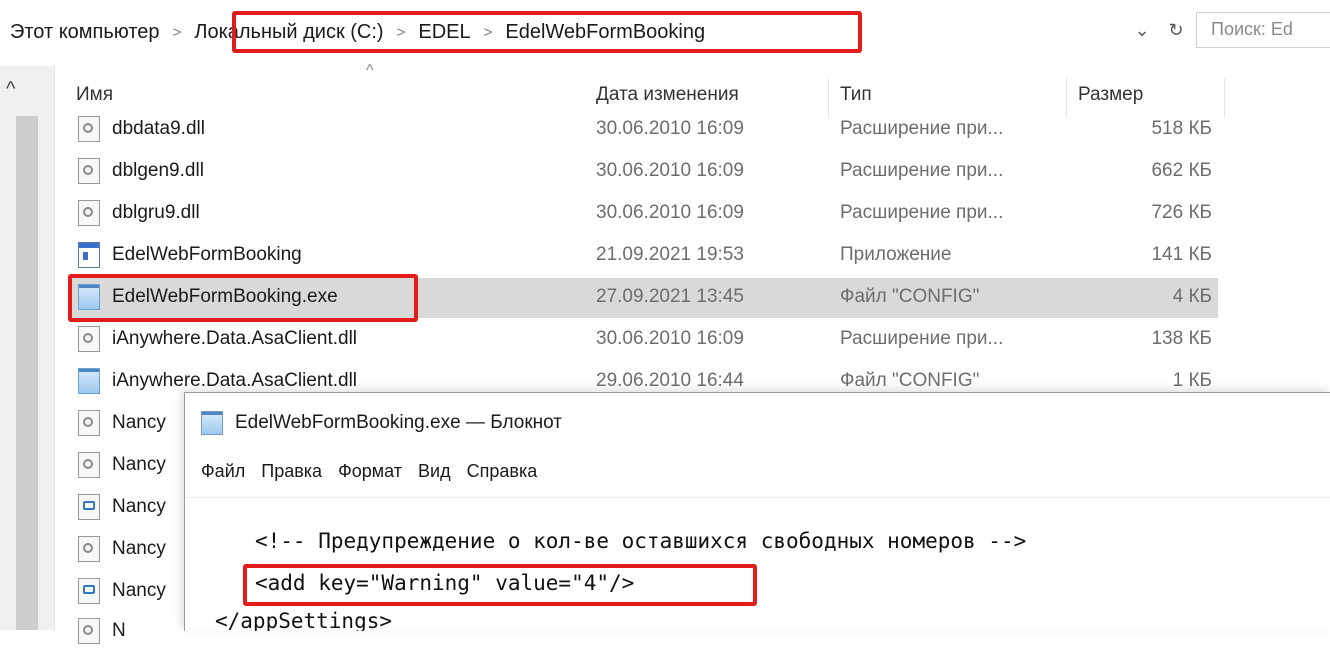 The height and width of the screenshot is (652, 1330). What do you see at coordinates (1192, 380) in the screenshot?
I see `file-size: 1 КБ` at bounding box center [1192, 380].